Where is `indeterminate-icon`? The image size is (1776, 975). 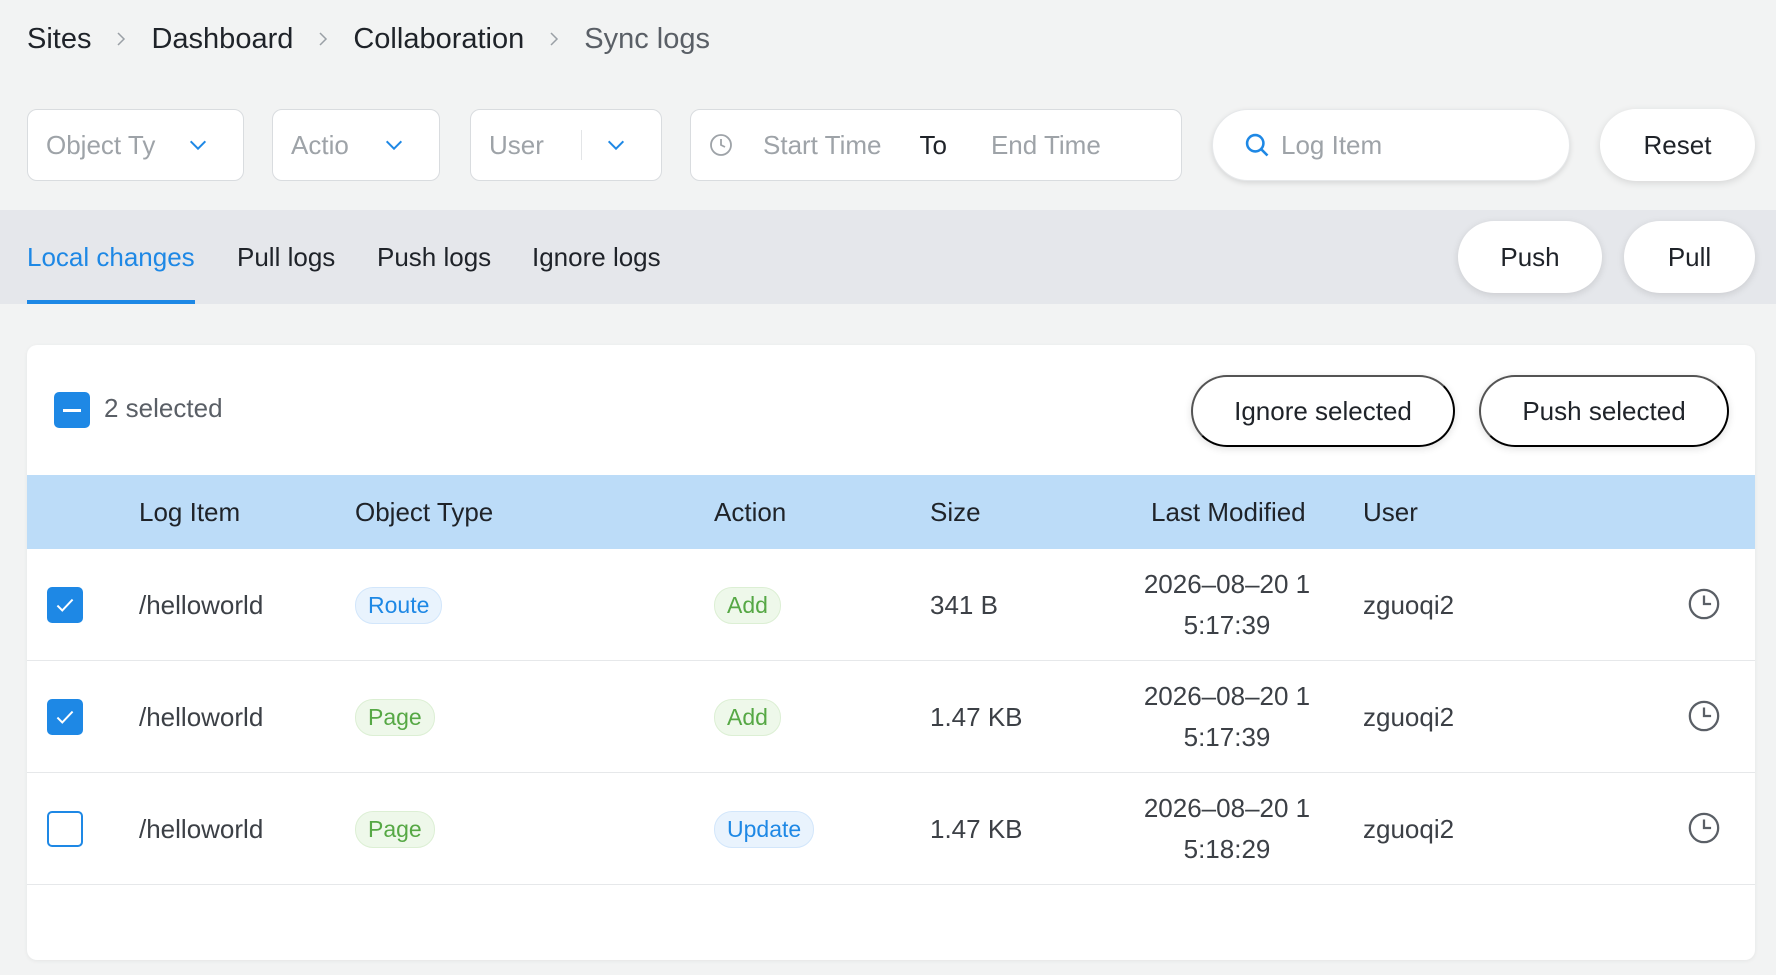
indeterminate-icon is located at coordinates (72, 410).